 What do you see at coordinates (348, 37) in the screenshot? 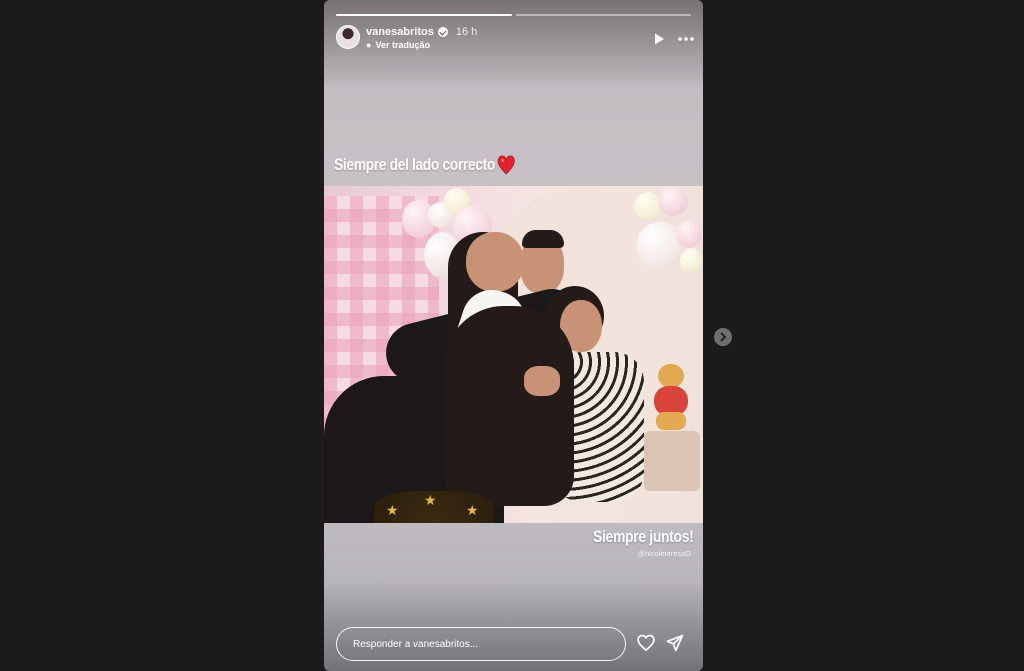
I see `avatar` at bounding box center [348, 37].